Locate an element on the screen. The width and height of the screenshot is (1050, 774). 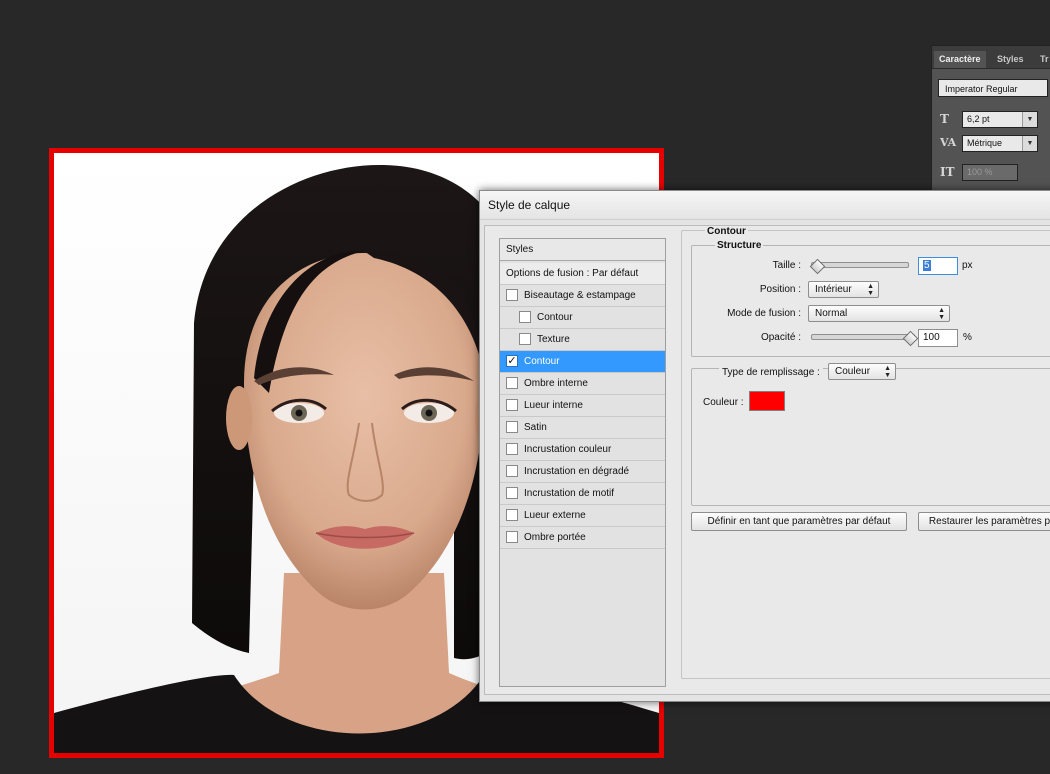
fill-type-value: Couleur is located at coordinates (853, 371).